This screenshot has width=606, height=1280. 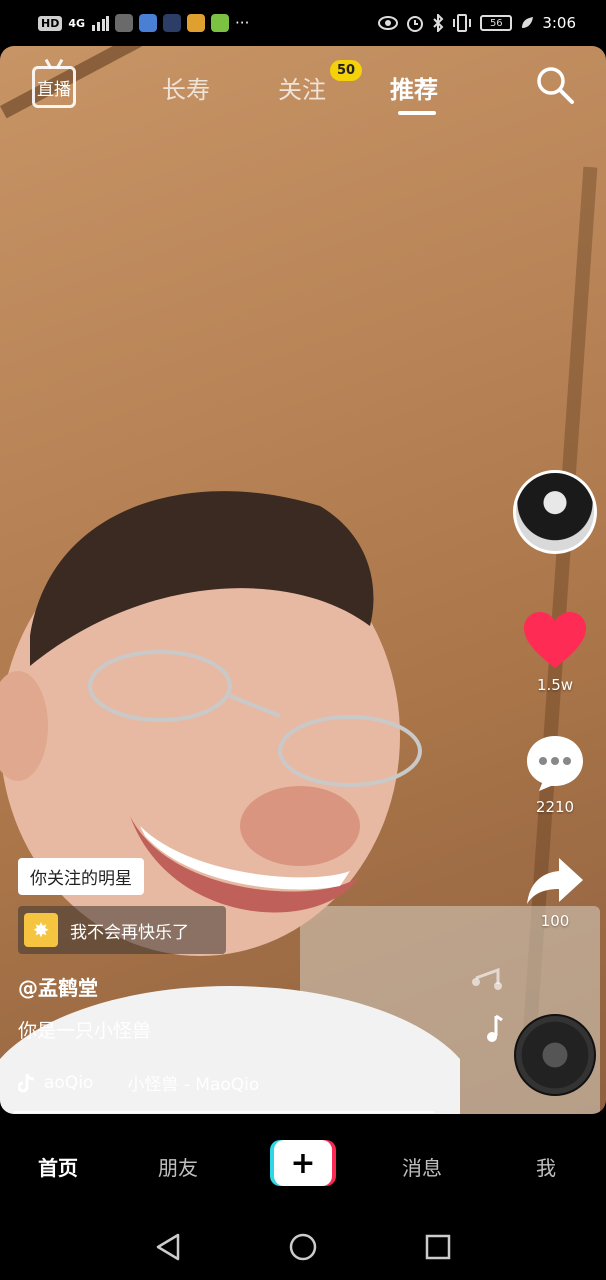 I want to click on tab-longevity: 长寿, so click(x=186, y=87).